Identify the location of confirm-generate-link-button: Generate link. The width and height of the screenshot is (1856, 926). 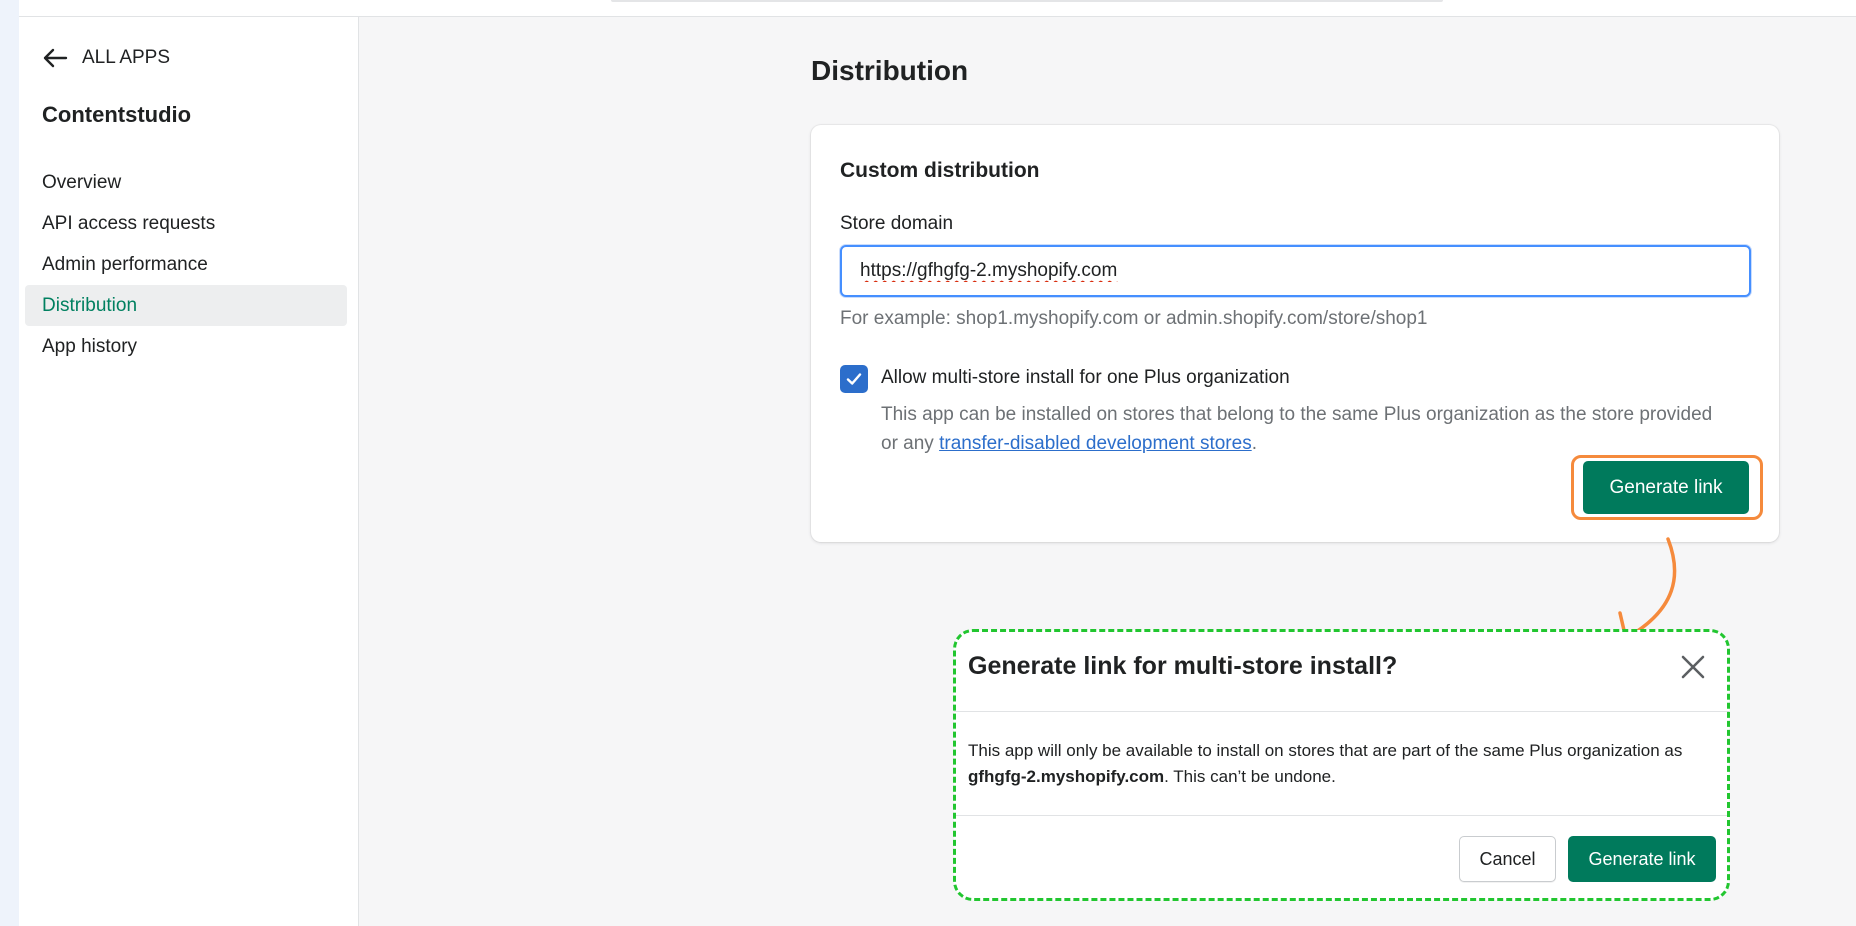
(1642, 859).